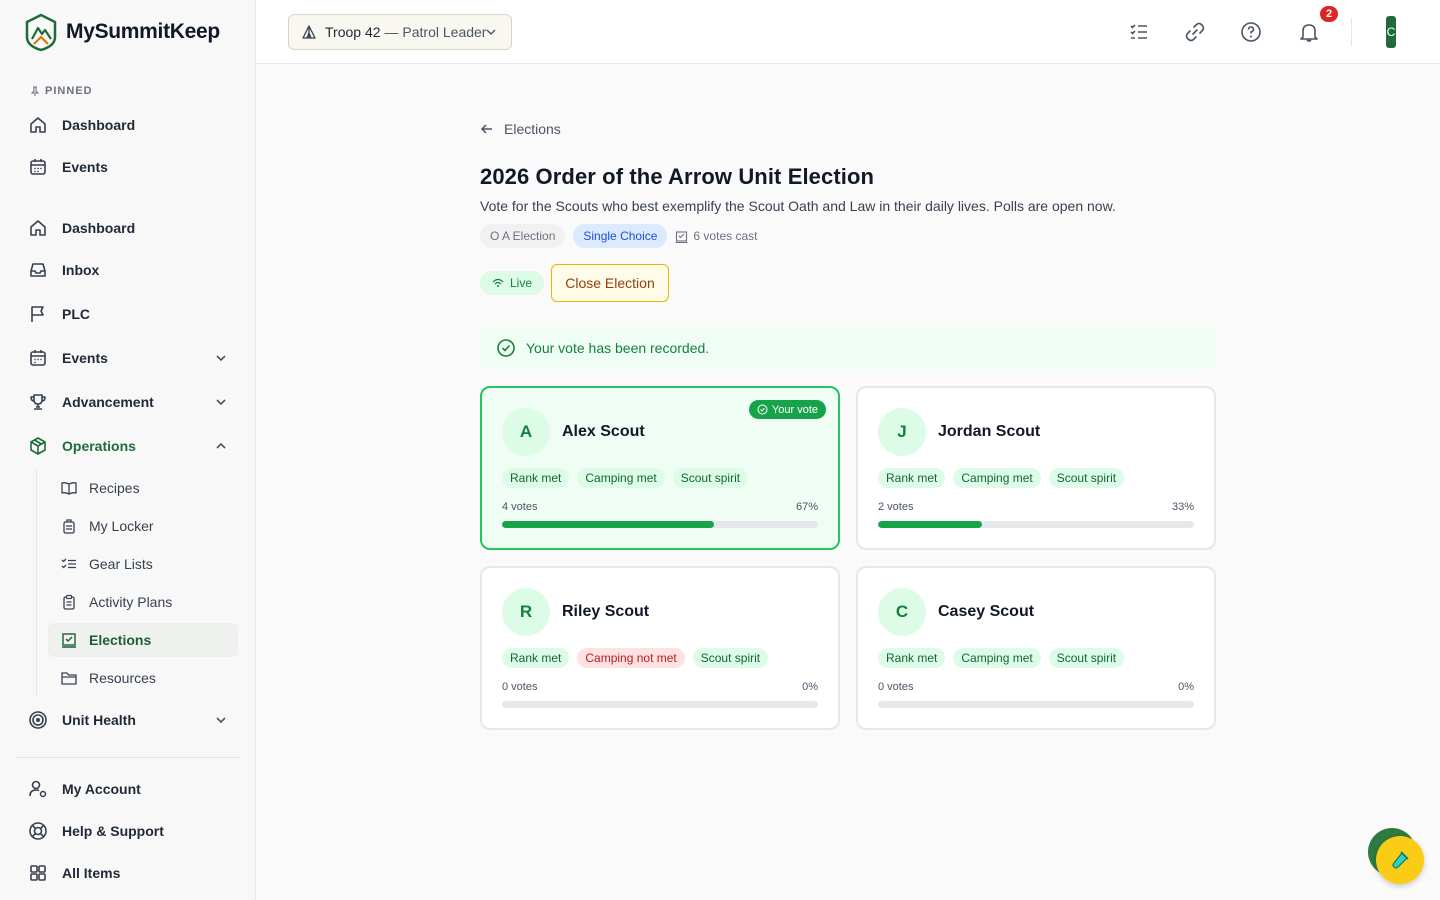 The width and height of the screenshot is (1440, 900). I want to click on sidebar-item-operations: Operations, so click(128, 446).